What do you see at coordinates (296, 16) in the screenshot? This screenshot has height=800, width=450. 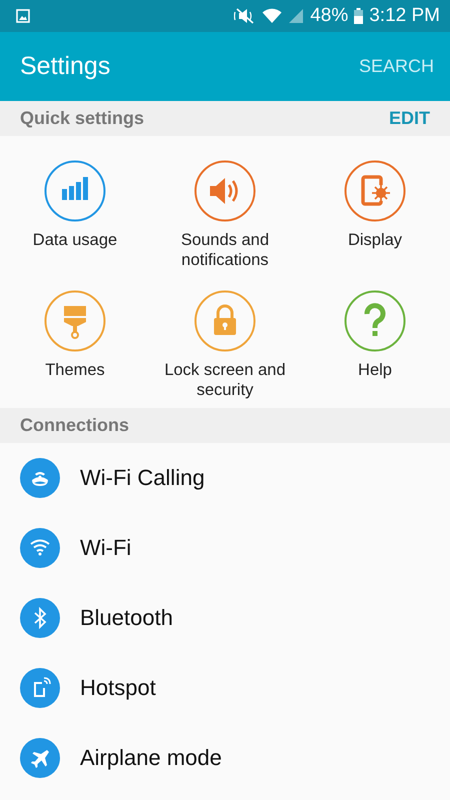 I see `signal-icon` at bounding box center [296, 16].